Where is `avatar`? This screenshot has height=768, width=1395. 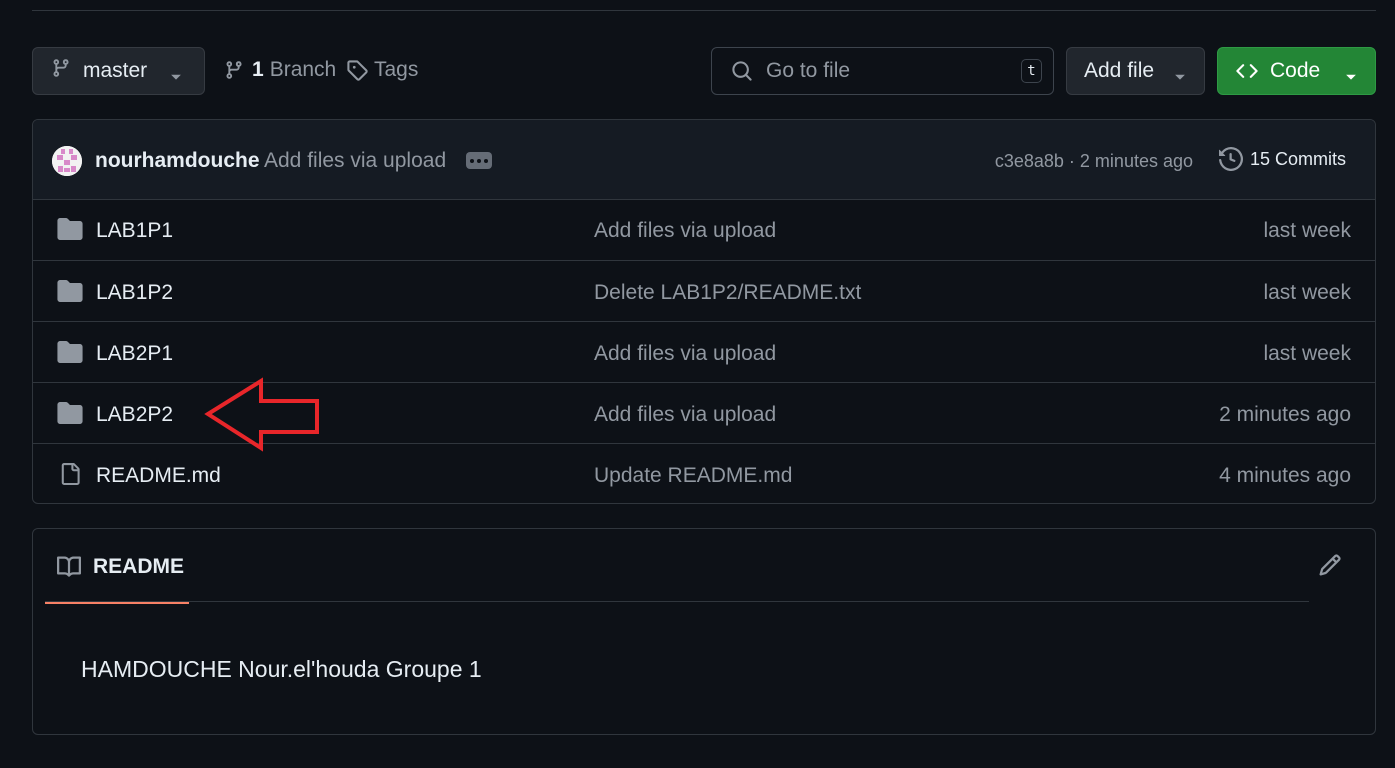
avatar is located at coordinates (67, 161).